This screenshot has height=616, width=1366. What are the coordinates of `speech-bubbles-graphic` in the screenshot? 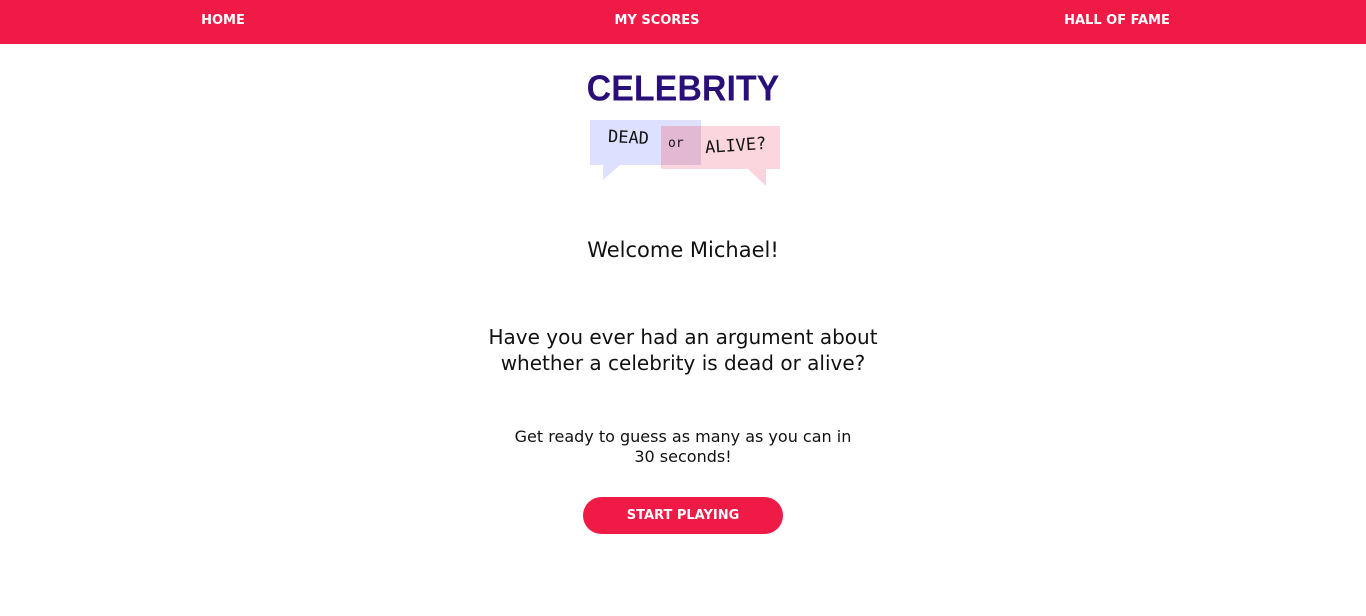 It's located at (685, 153).